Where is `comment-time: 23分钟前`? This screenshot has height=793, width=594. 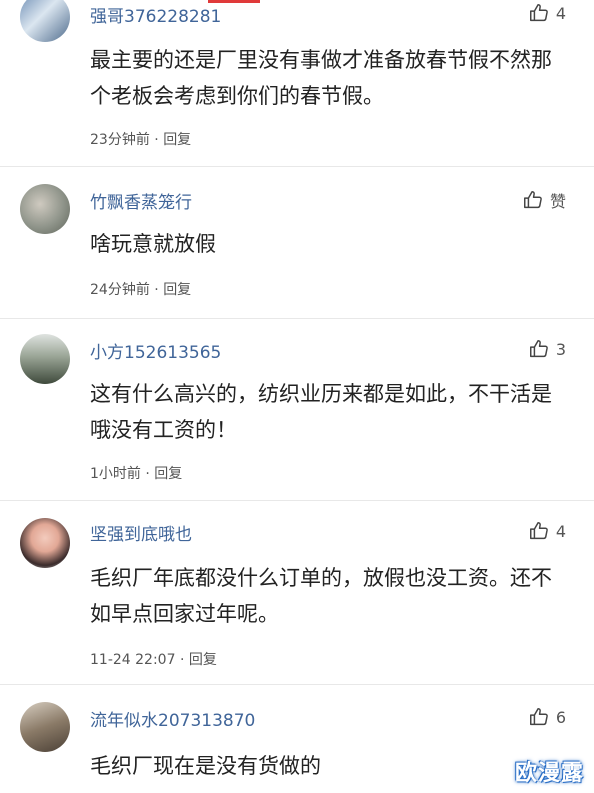 comment-time: 23分钟前 is located at coordinates (120, 140).